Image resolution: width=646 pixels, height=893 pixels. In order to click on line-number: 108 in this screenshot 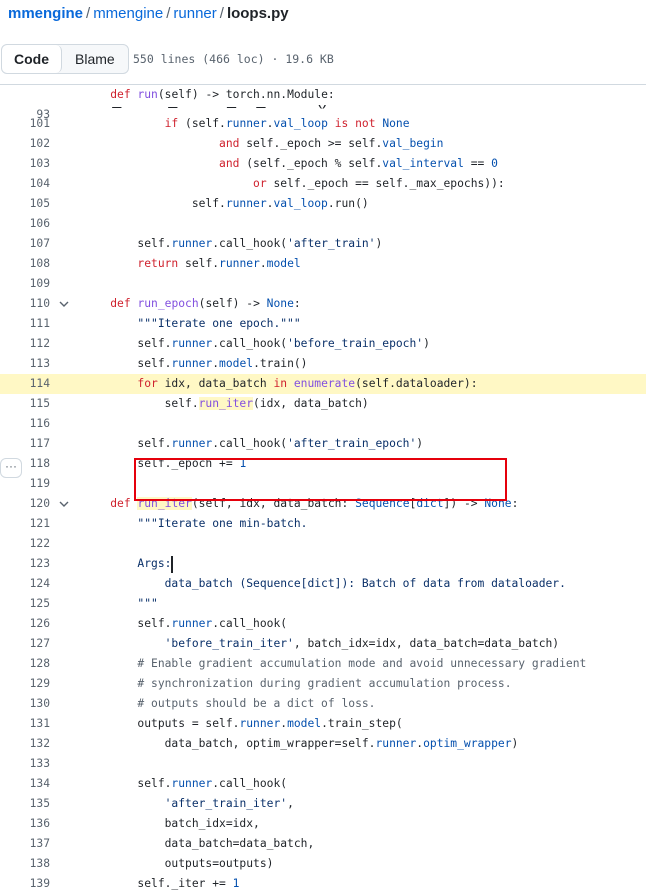, I will do `click(25, 264)`.